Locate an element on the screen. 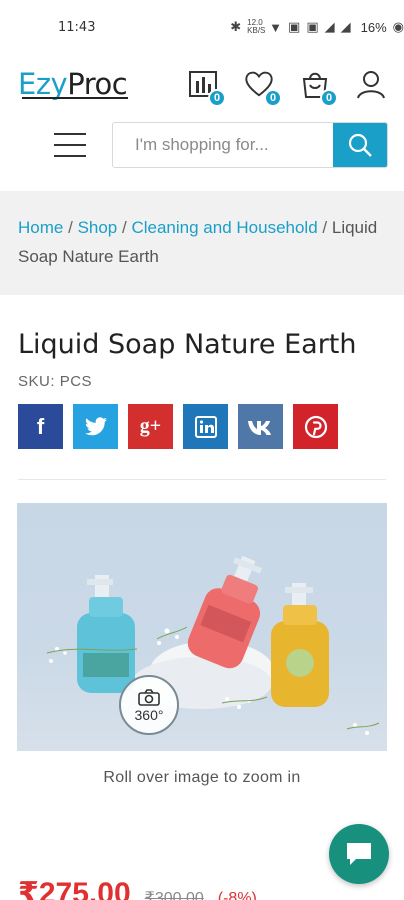 The width and height of the screenshot is (404, 900). breadcrumb-category: Cleaning and Household is located at coordinates (224, 227).